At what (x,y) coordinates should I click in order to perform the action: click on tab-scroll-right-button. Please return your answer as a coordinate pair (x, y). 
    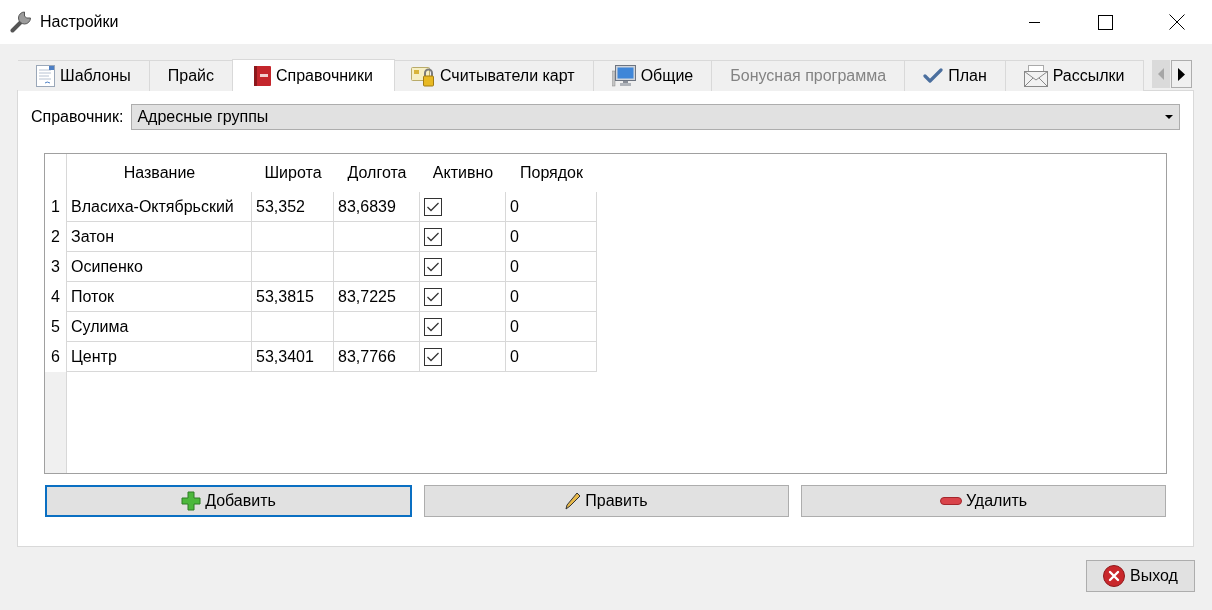
    Looking at the image, I should click on (1181, 74).